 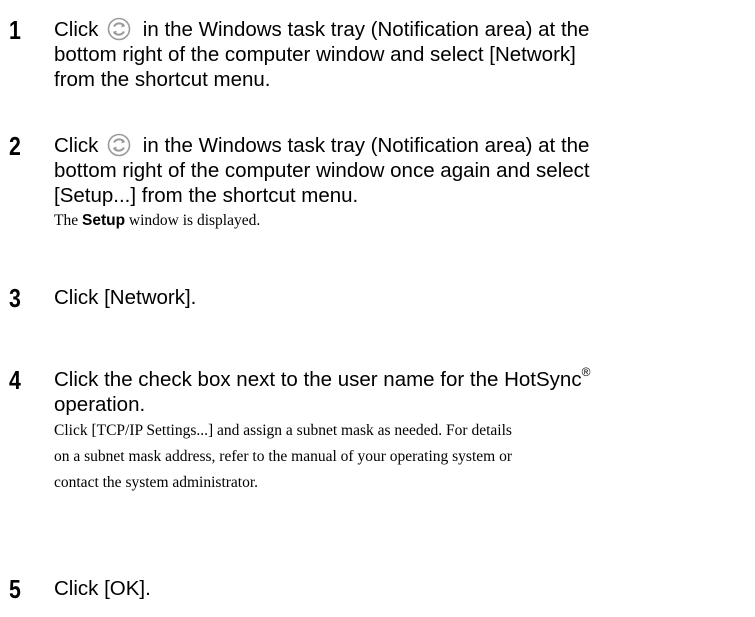 I want to click on step-instruction: Click [Network]., so click(x=125, y=297).